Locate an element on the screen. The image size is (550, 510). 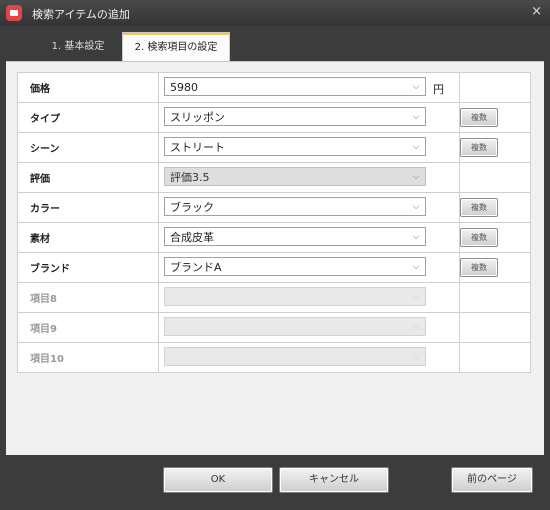
dropdown-value: 合成皮革 is located at coordinates (192, 237).